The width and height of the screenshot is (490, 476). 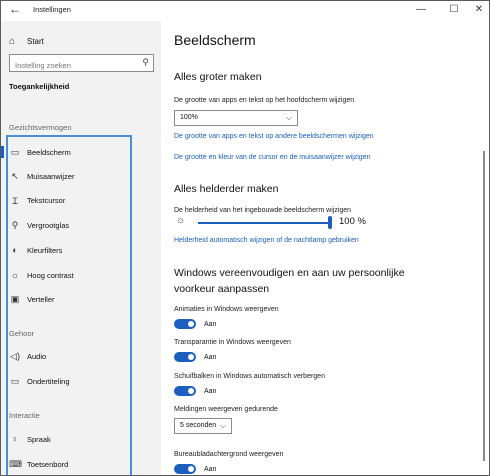 What do you see at coordinates (15, 439) in the screenshot?
I see `microphone-icon: ♀` at bounding box center [15, 439].